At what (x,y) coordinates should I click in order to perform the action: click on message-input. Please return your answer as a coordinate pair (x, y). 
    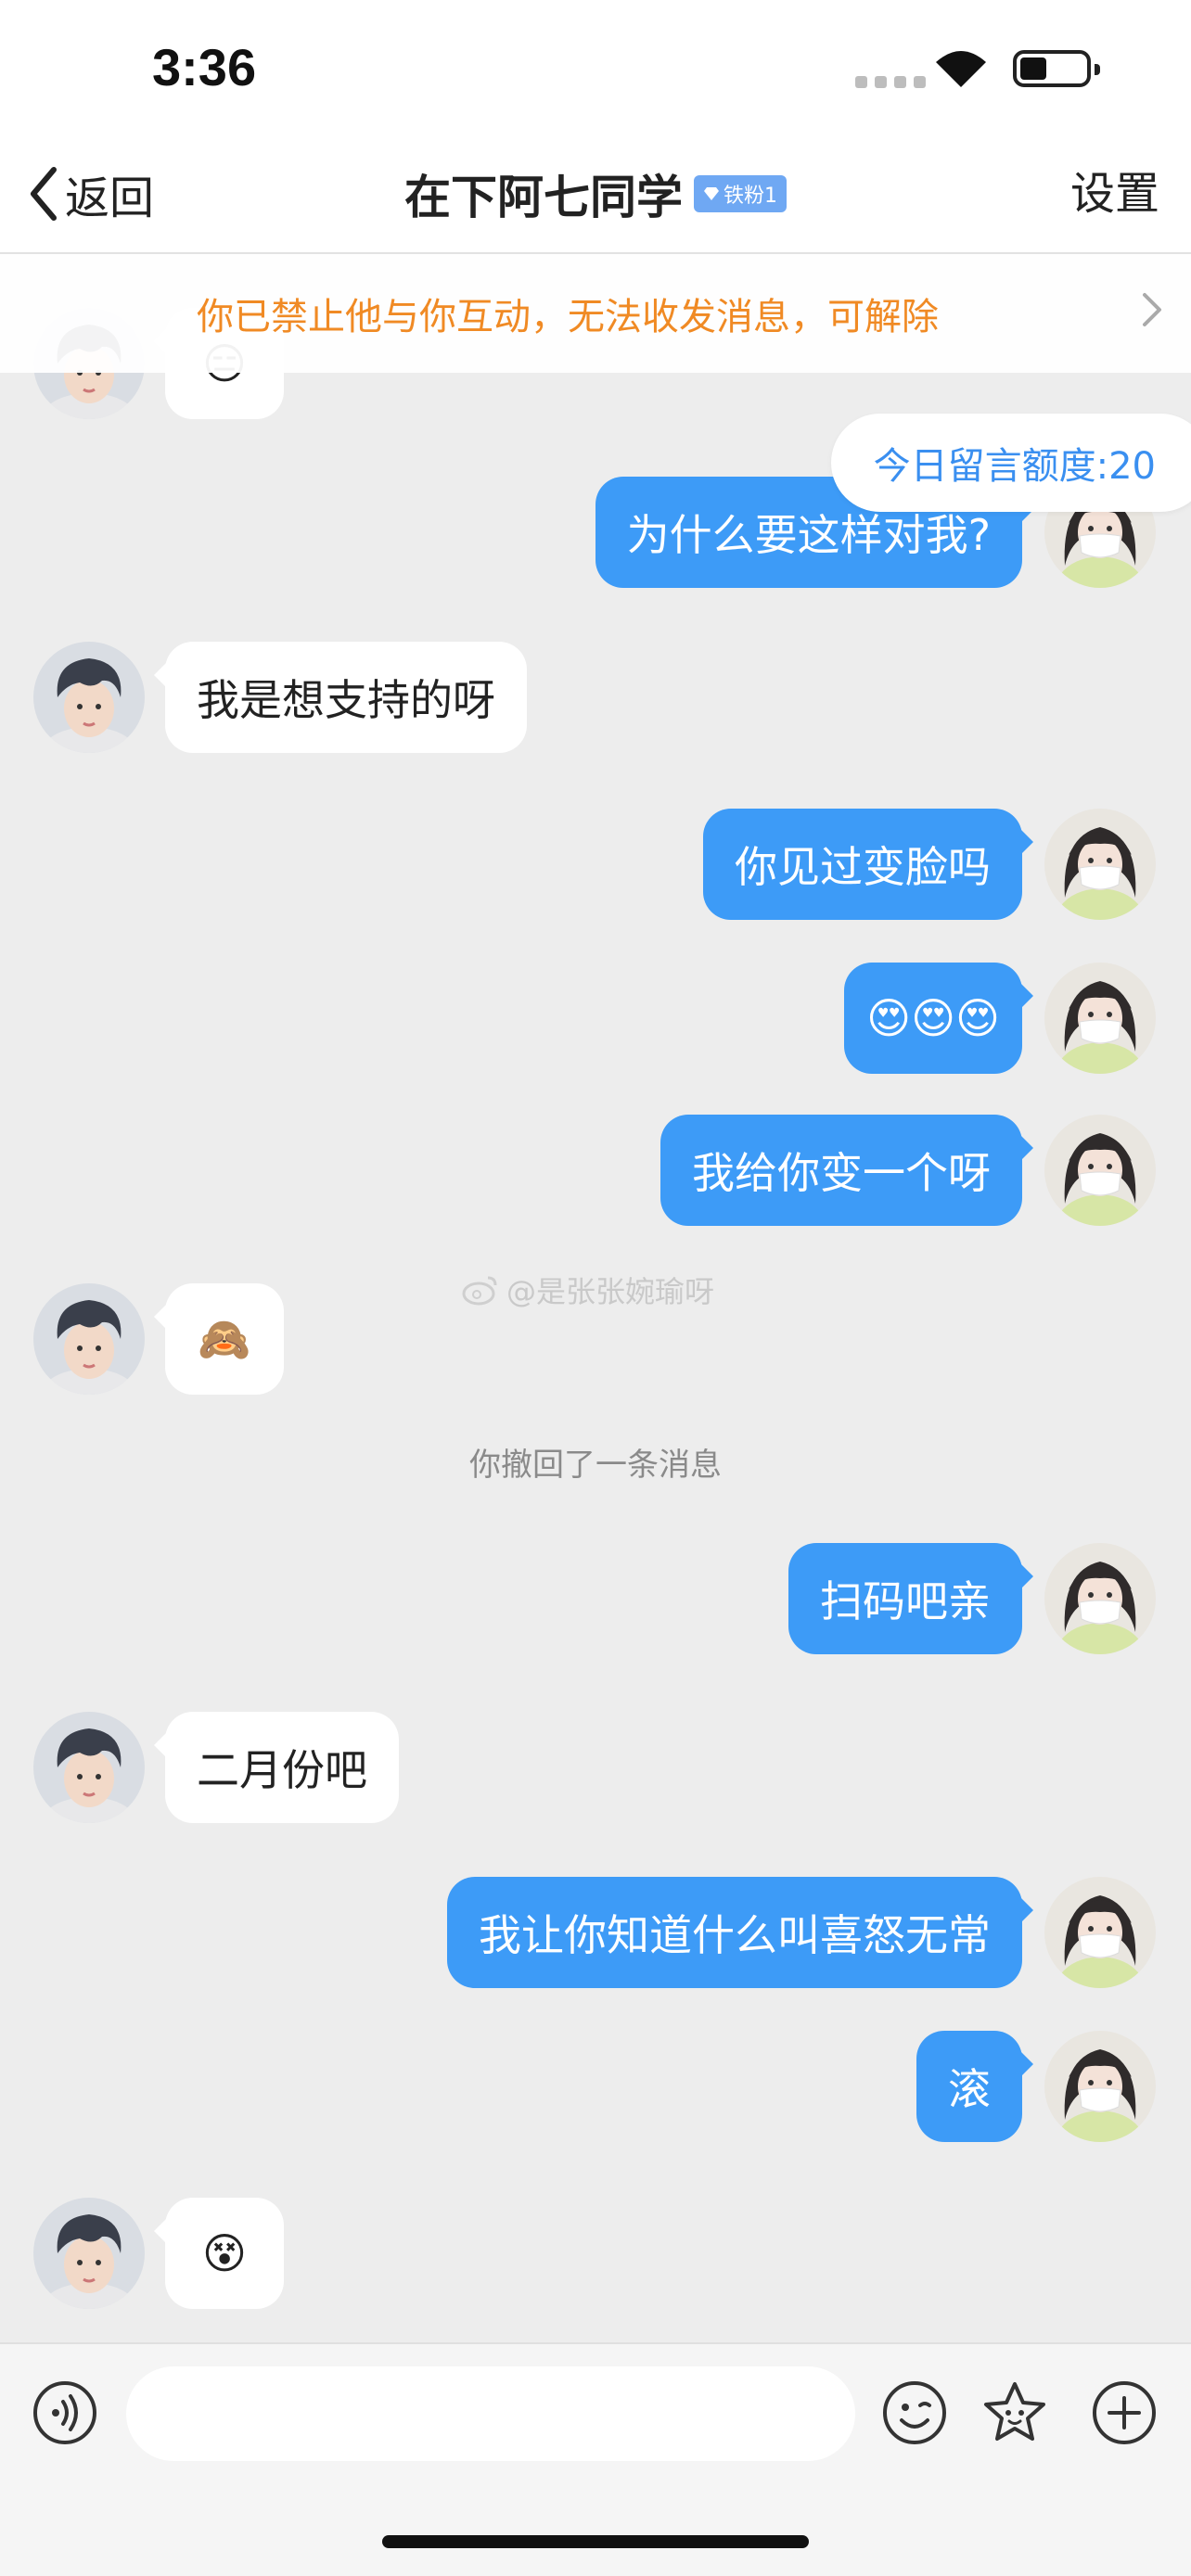
    Looking at the image, I should click on (490, 2413).